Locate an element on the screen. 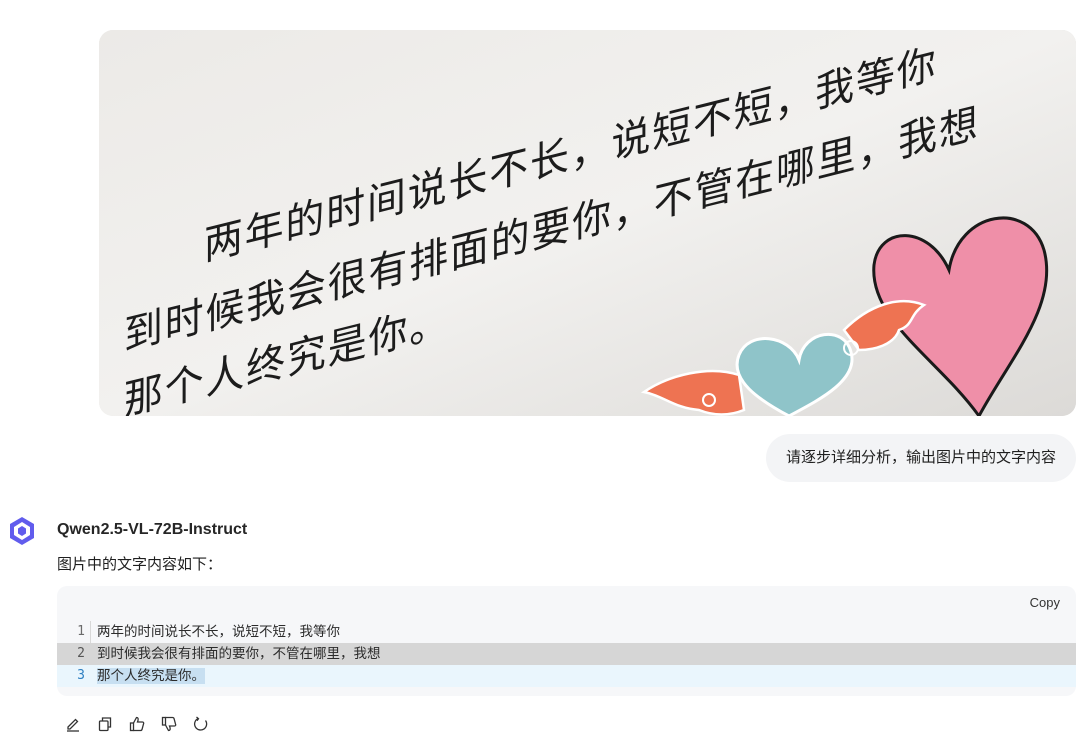 Image resolution: width=1080 pixels, height=748 pixels. regenerate-icon is located at coordinates (201, 724).